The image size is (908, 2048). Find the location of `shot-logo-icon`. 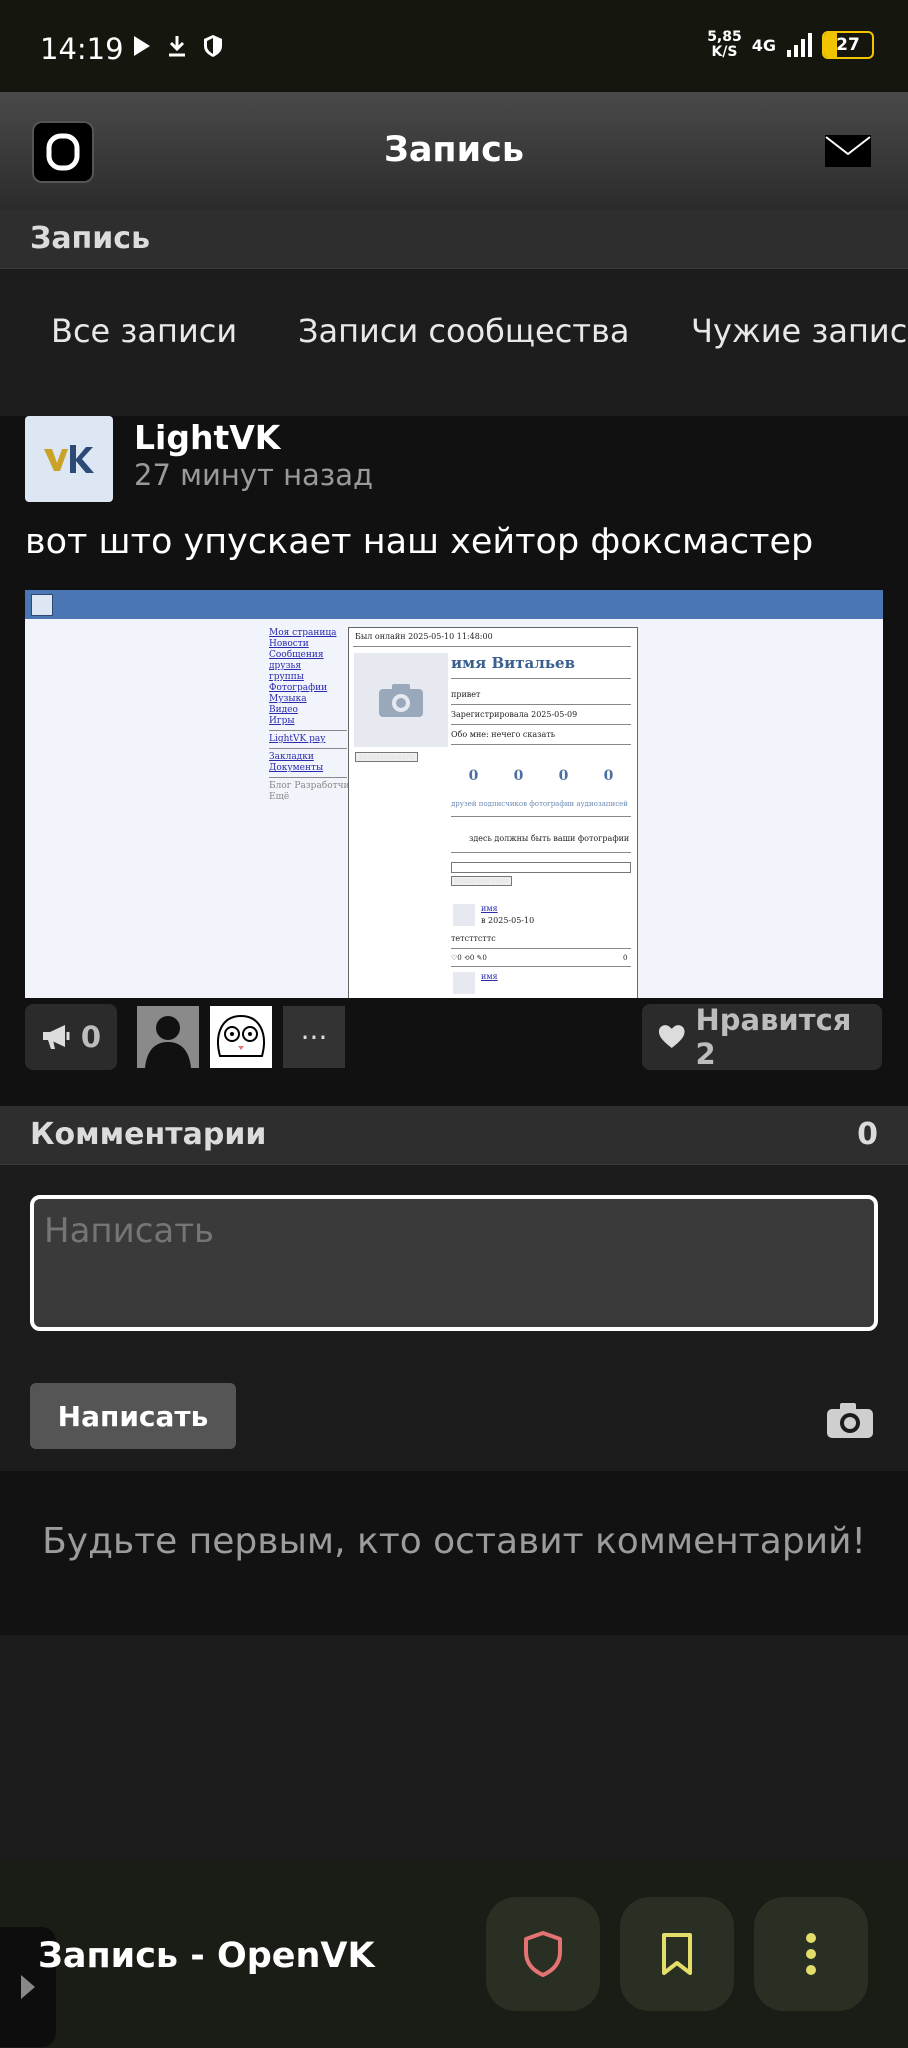

shot-logo-icon is located at coordinates (42, 605).